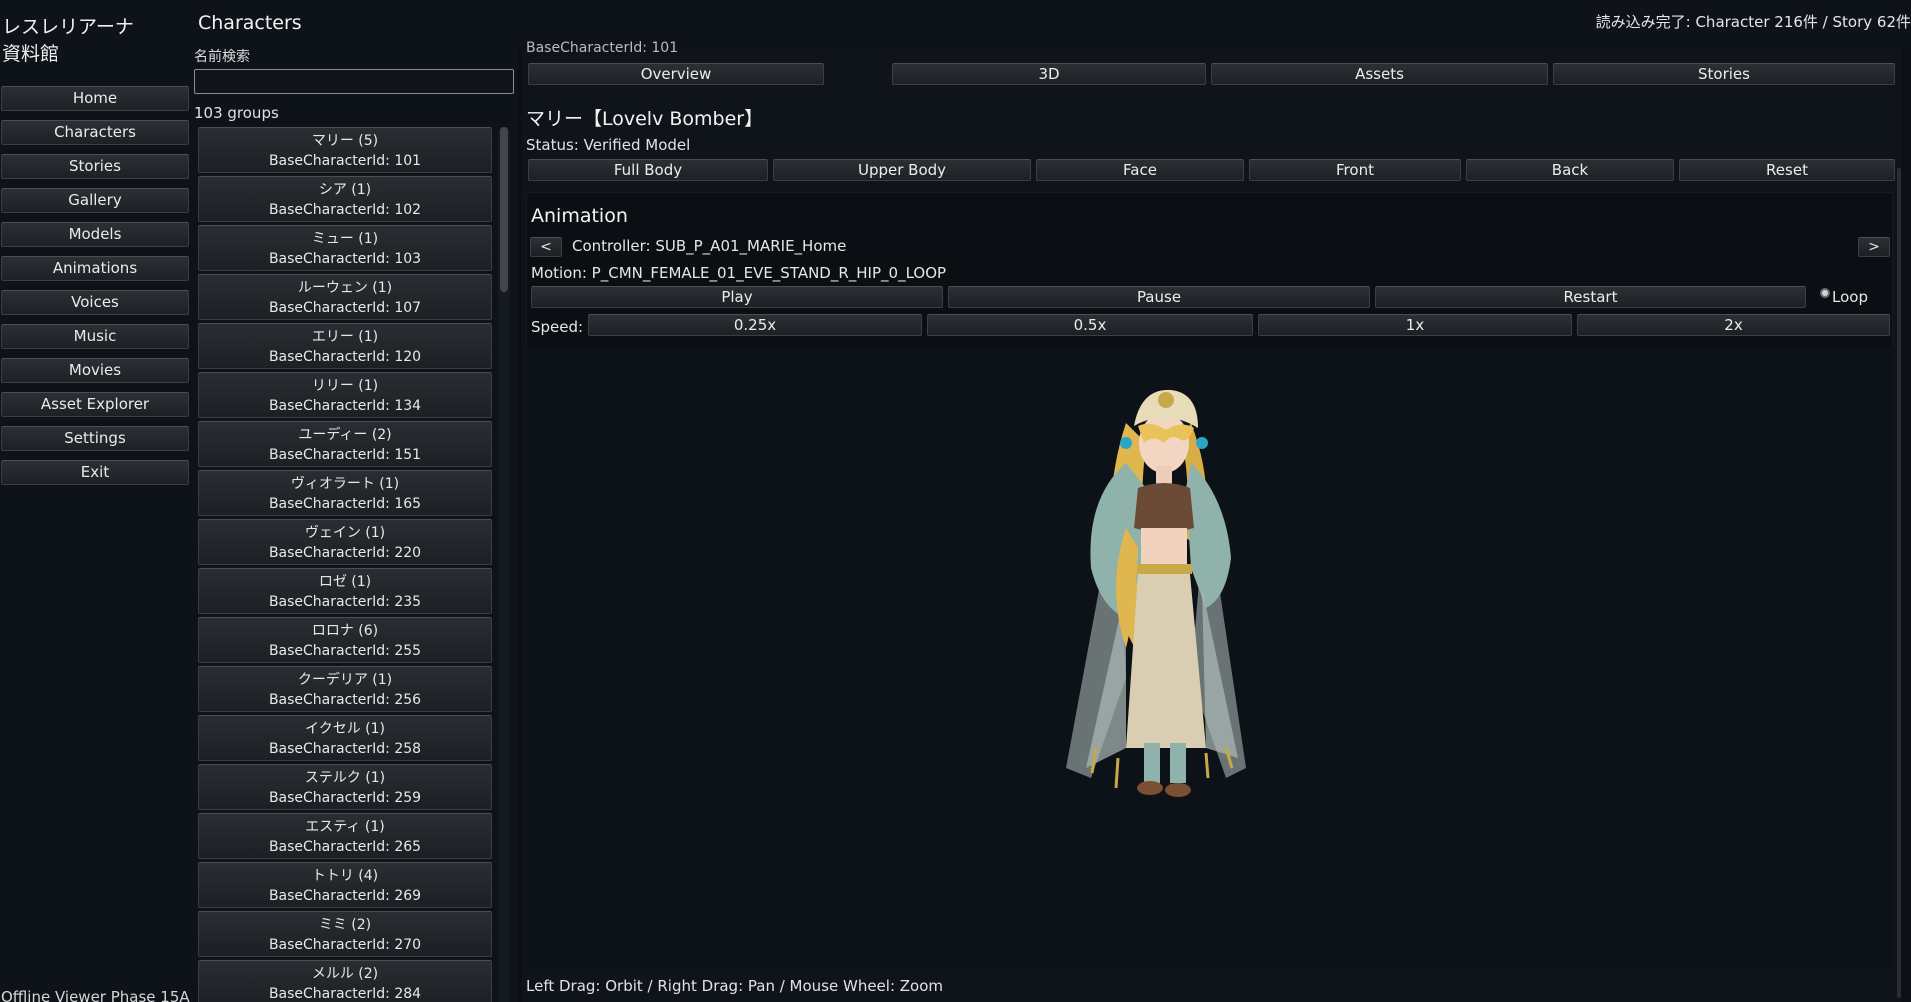 The width and height of the screenshot is (1911, 1002). Describe the element at coordinates (1355, 170) in the screenshot. I see `front-button: Front` at that location.